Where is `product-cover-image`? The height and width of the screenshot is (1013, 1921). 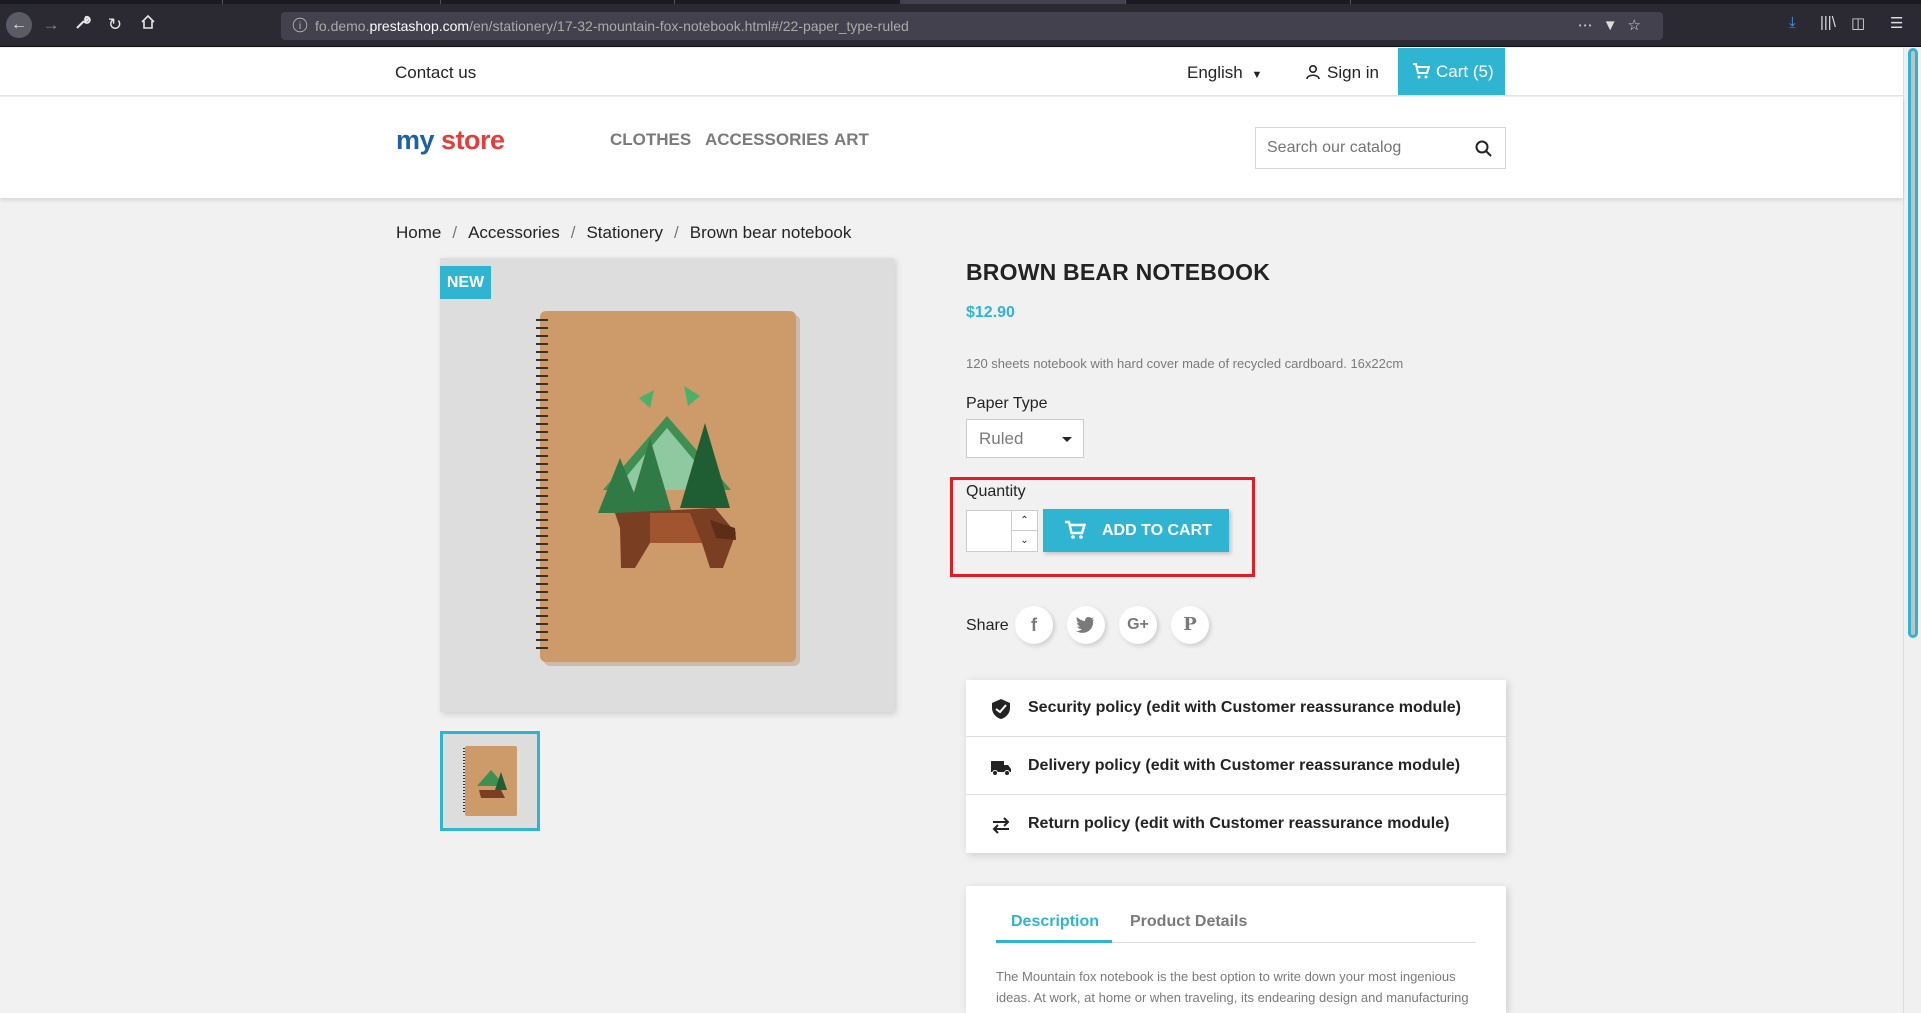
product-cover-image is located at coordinates (667, 485).